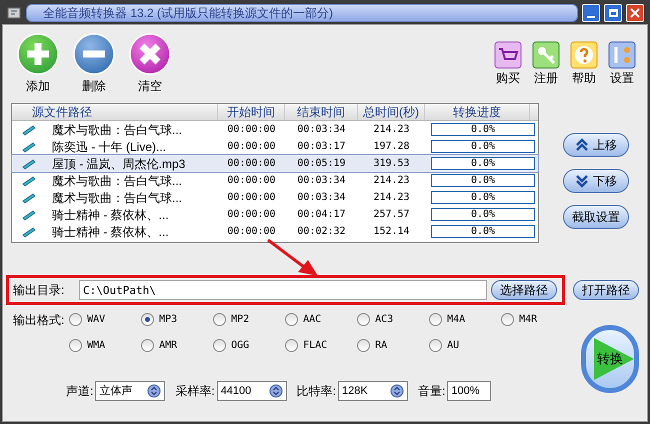 The image size is (650, 424). What do you see at coordinates (465, 319) in the screenshot?
I see `format-radio: M4A` at bounding box center [465, 319].